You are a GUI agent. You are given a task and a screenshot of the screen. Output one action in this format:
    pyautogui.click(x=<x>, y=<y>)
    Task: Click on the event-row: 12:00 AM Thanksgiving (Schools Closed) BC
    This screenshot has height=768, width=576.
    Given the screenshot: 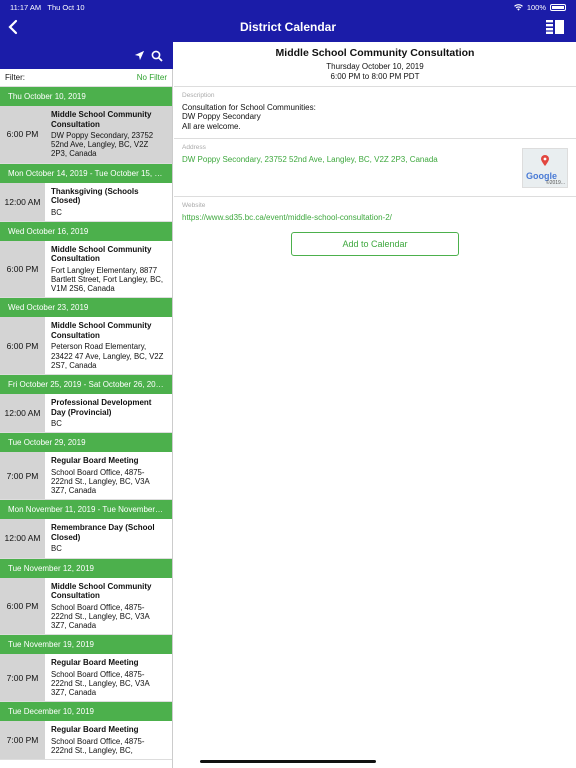 What is the action you would take?
    pyautogui.click(x=86, y=202)
    